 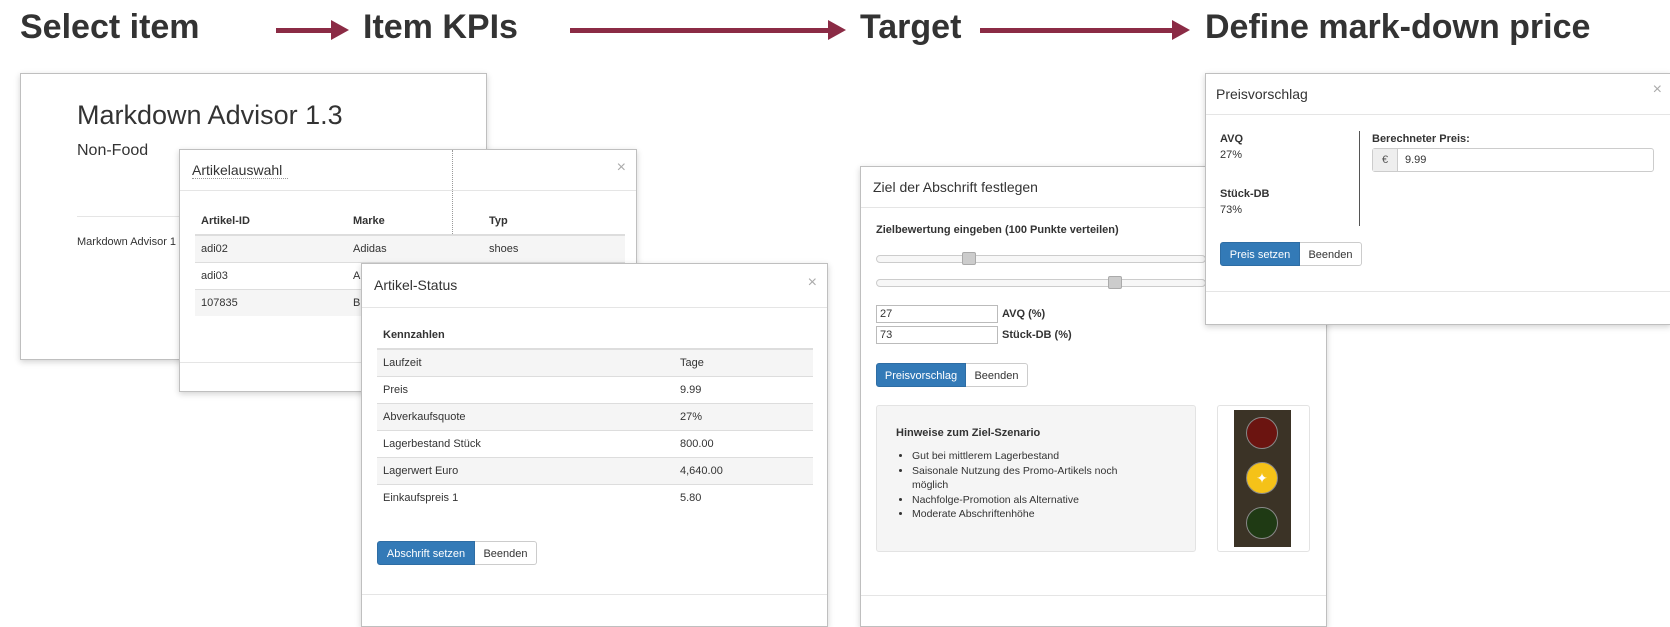 I want to click on list-item: Nachfolge-Promotion als Alternative, so click(x=1029, y=500).